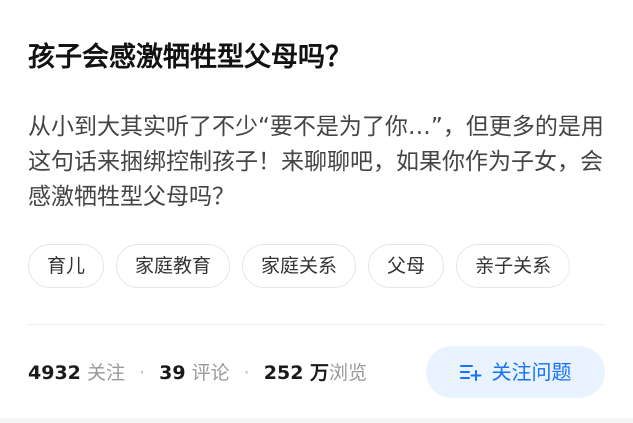 Image resolution: width=633 pixels, height=423 pixels. I want to click on section-separator-band, so click(316, 420).